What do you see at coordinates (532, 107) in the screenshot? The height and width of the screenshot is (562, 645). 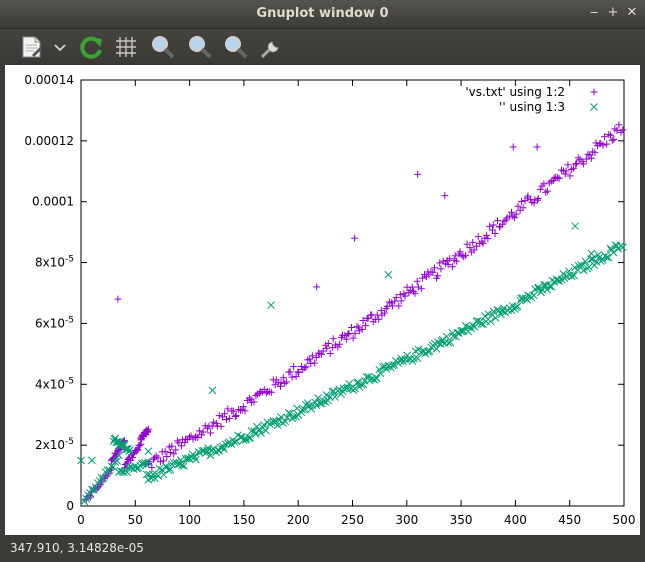 I see `legend-label-series-2: '' using 1:3` at bounding box center [532, 107].